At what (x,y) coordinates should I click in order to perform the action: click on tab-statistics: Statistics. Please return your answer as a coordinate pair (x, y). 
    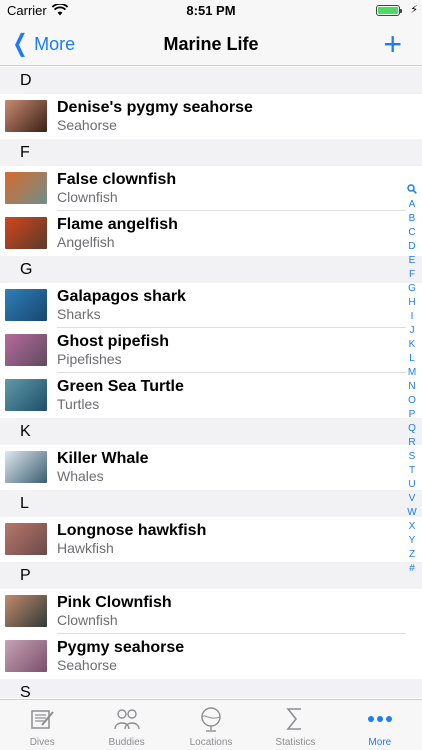
    Looking at the image, I should click on (295, 725).